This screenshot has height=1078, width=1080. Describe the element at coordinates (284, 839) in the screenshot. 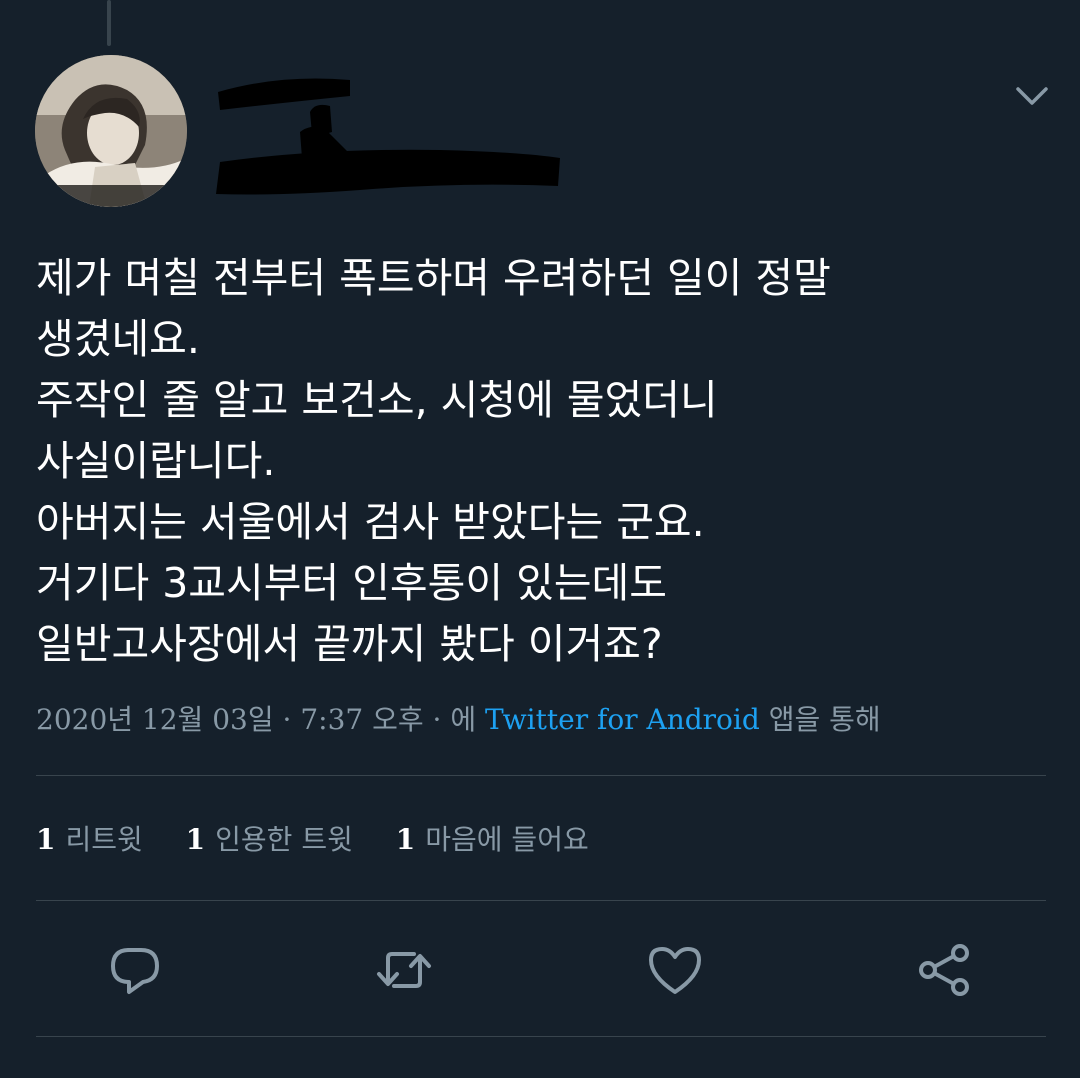

I see `quote-count-label: 인용한 트윗` at that location.